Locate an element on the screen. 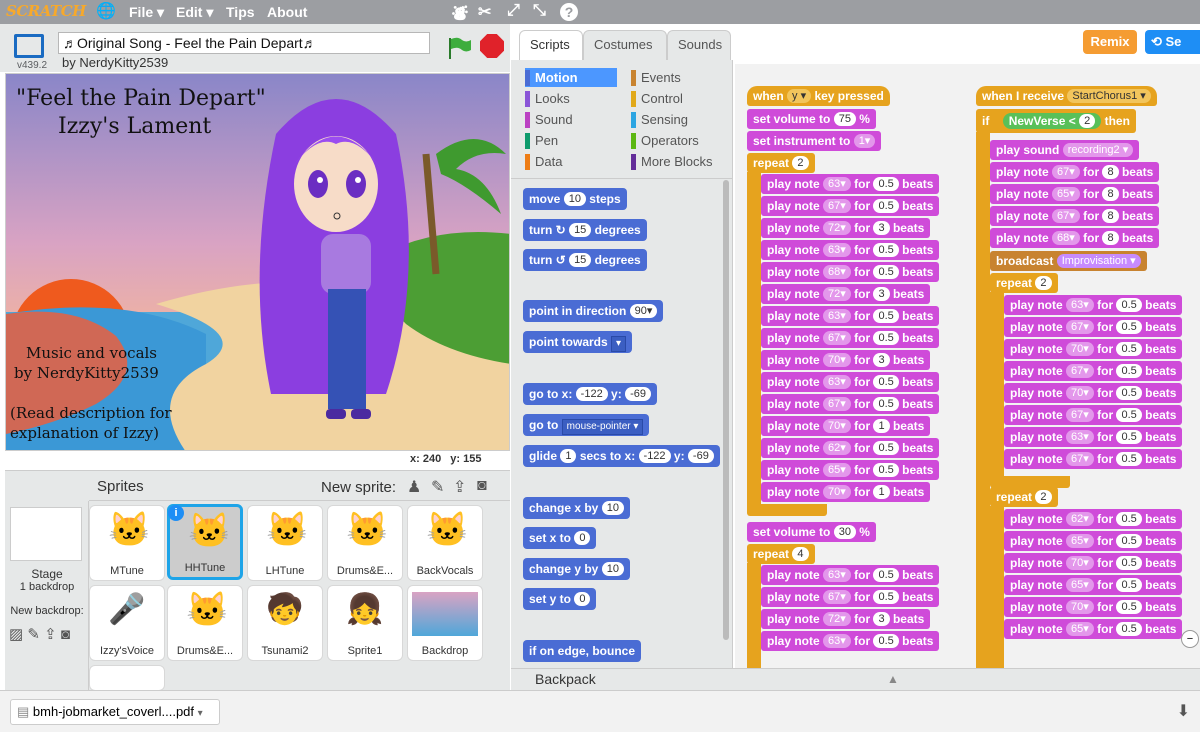  block-play-note: play note 65▾ for 8 beats is located at coordinates (1075, 194).